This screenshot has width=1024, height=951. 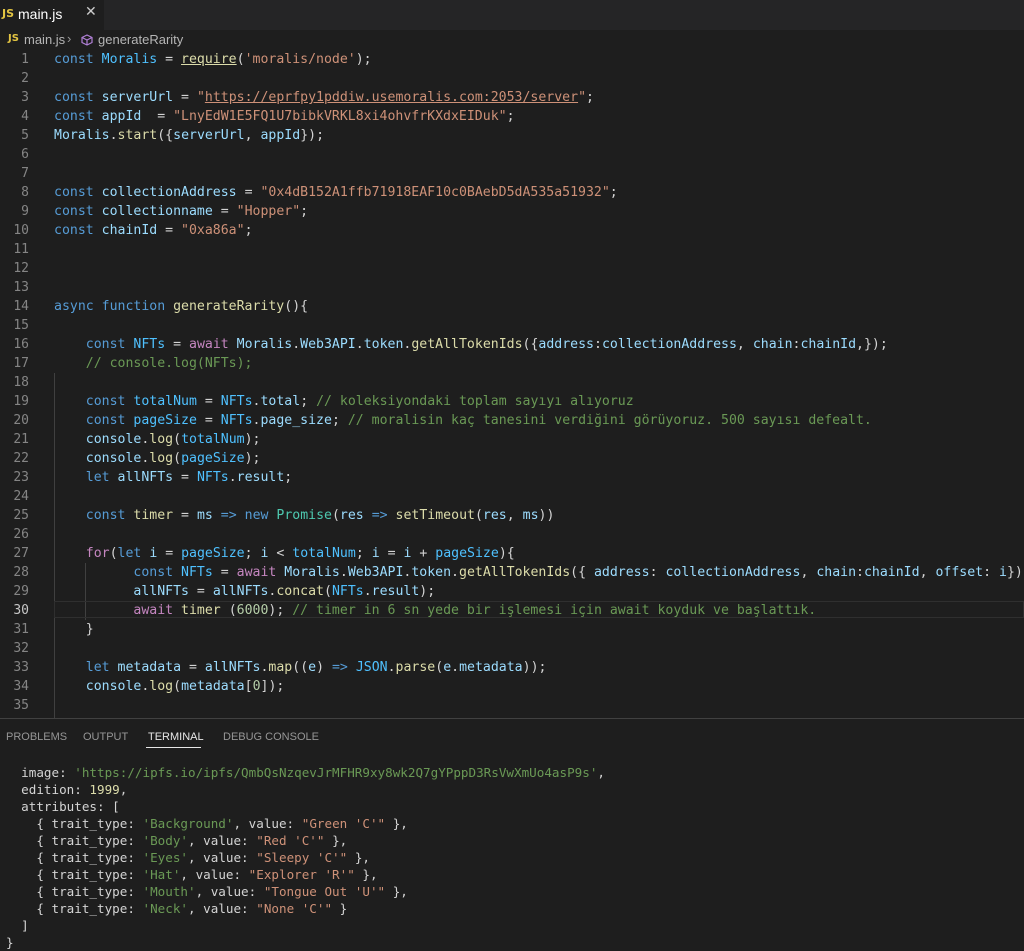 What do you see at coordinates (181, 306) in the screenshot?
I see `code-text: async function generateRarity(){` at bounding box center [181, 306].